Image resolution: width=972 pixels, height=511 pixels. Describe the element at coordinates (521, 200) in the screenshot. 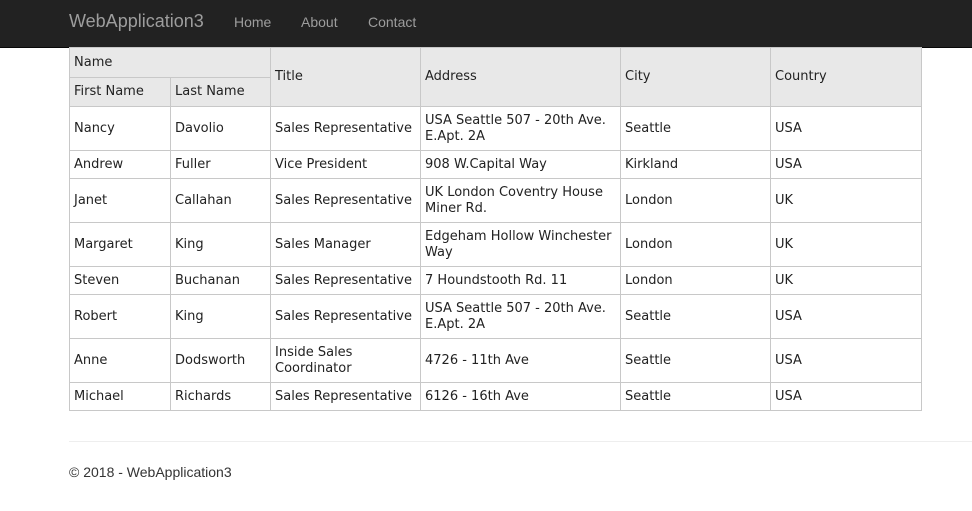

I see `address-cell: UK London Coventry House Miner Rd.` at that location.